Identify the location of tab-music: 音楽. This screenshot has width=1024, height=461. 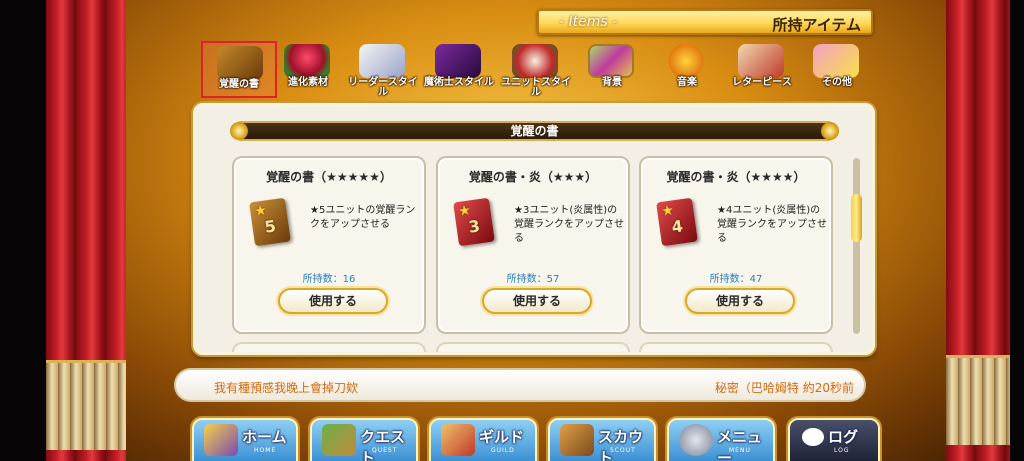
(687, 69).